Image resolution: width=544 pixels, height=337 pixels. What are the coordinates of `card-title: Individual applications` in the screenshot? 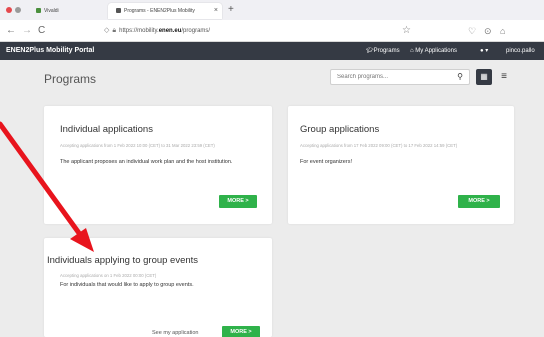 It's located at (106, 129).